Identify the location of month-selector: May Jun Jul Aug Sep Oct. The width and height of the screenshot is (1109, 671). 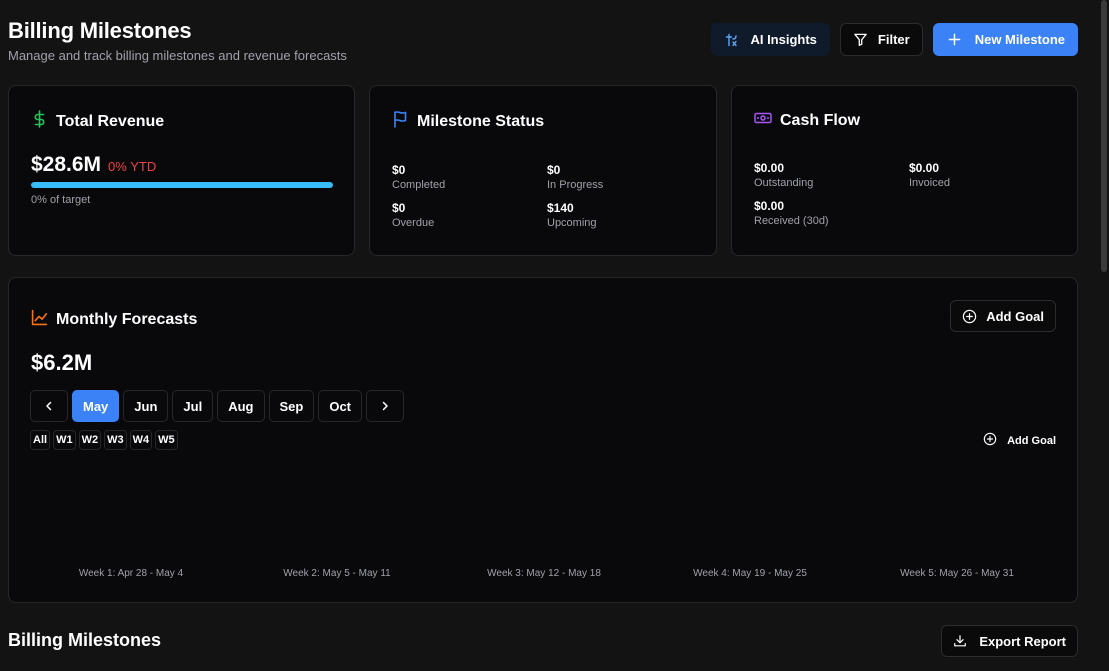
(217, 406).